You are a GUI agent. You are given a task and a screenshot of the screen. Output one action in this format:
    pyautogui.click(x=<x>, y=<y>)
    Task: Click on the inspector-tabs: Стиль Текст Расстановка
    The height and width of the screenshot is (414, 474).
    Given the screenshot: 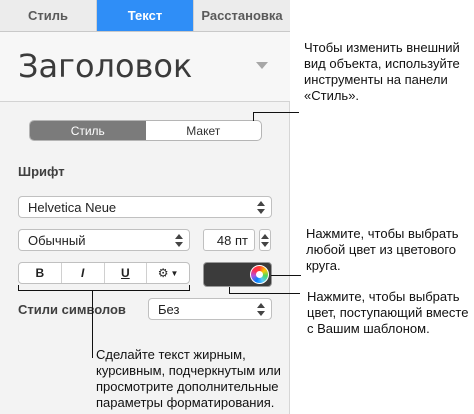 What is the action you would take?
    pyautogui.click(x=145, y=16)
    